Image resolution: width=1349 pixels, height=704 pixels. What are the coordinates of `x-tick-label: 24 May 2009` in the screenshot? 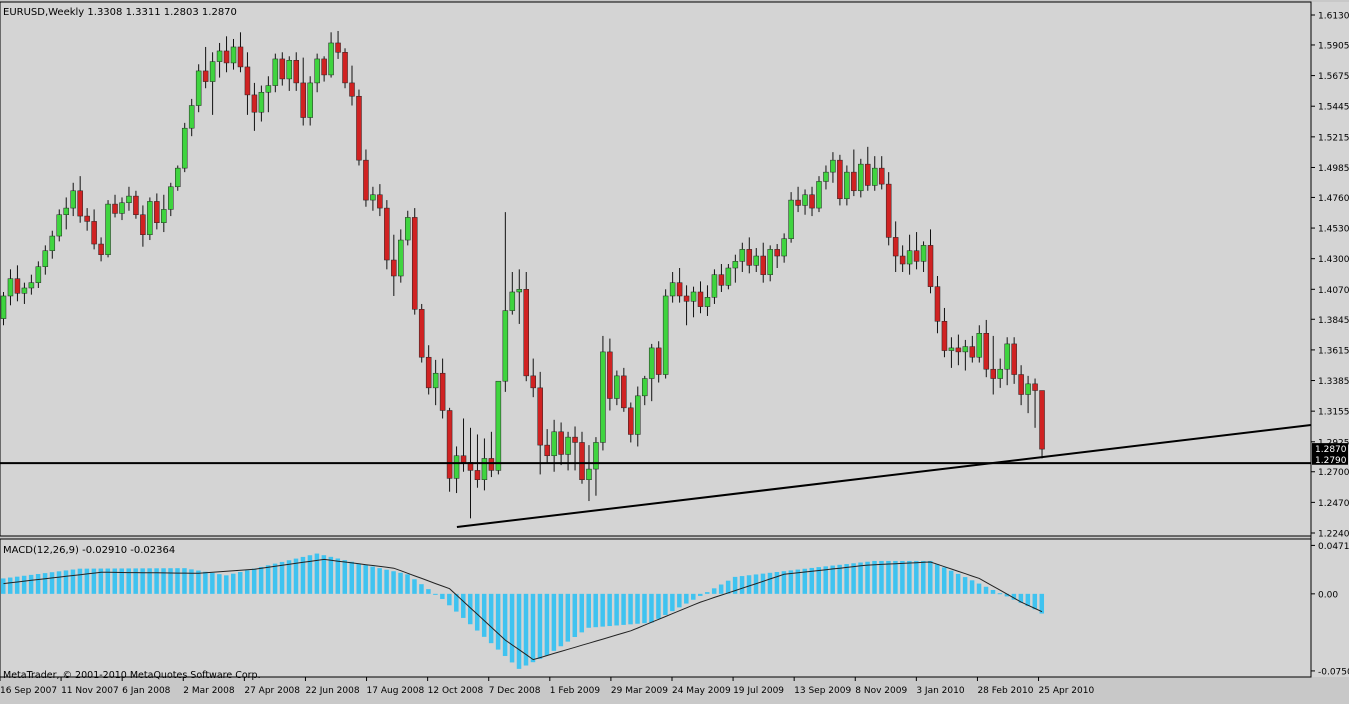 It's located at (701, 691).